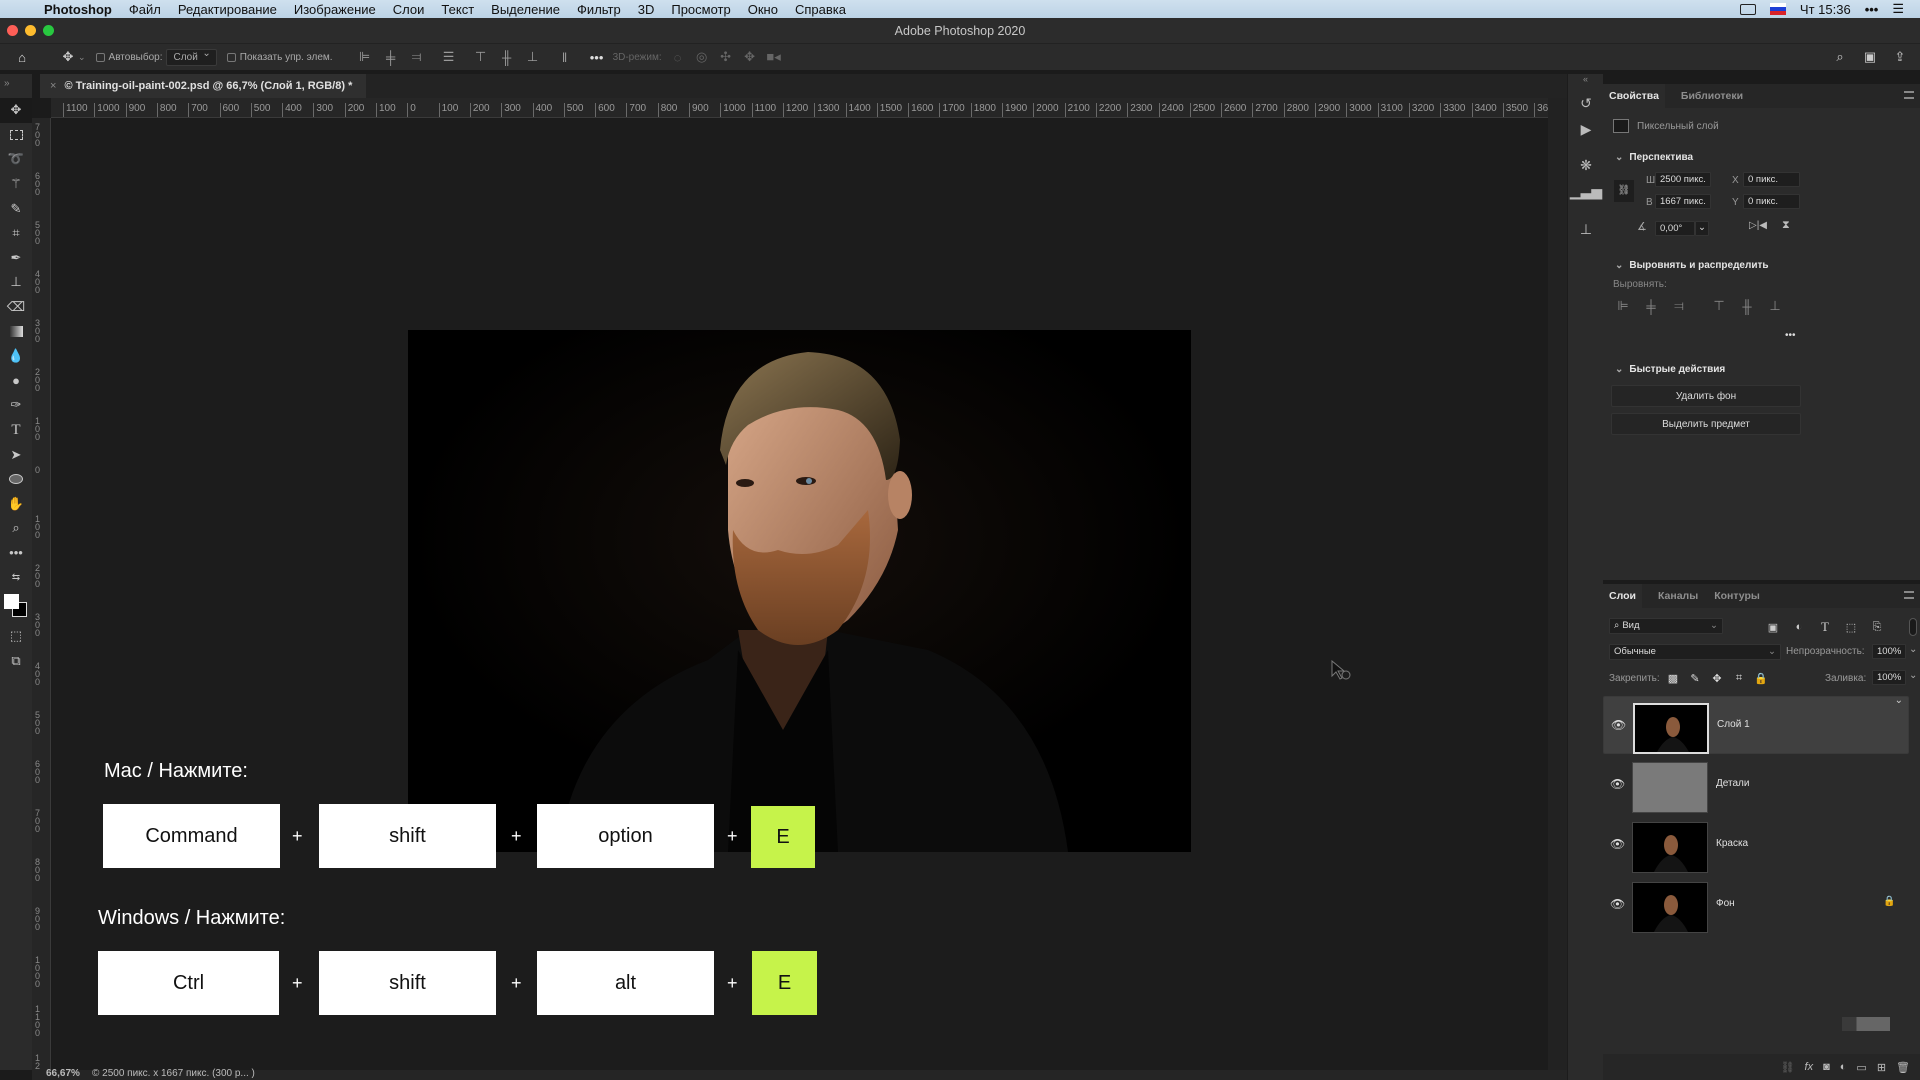 The height and width of the screenshot is (1080, 1920). Describe the element at coordinates (1825, 627) in the screenshot. I see `filter-type-icon: T` at that location.